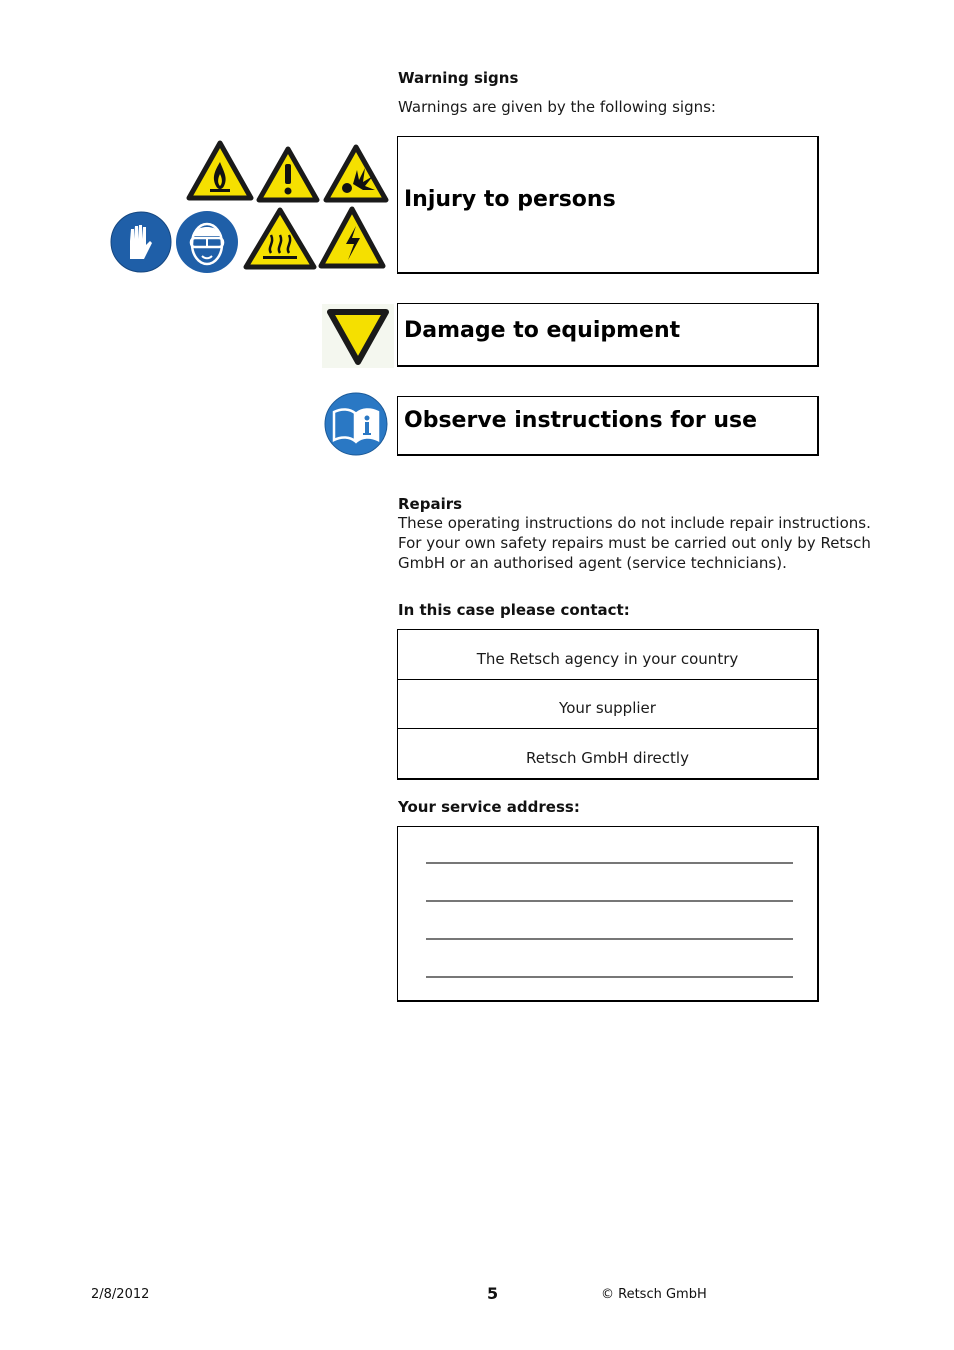  I want to click on observe-instructions-box: Observe instructions for use, so click(608, 426).